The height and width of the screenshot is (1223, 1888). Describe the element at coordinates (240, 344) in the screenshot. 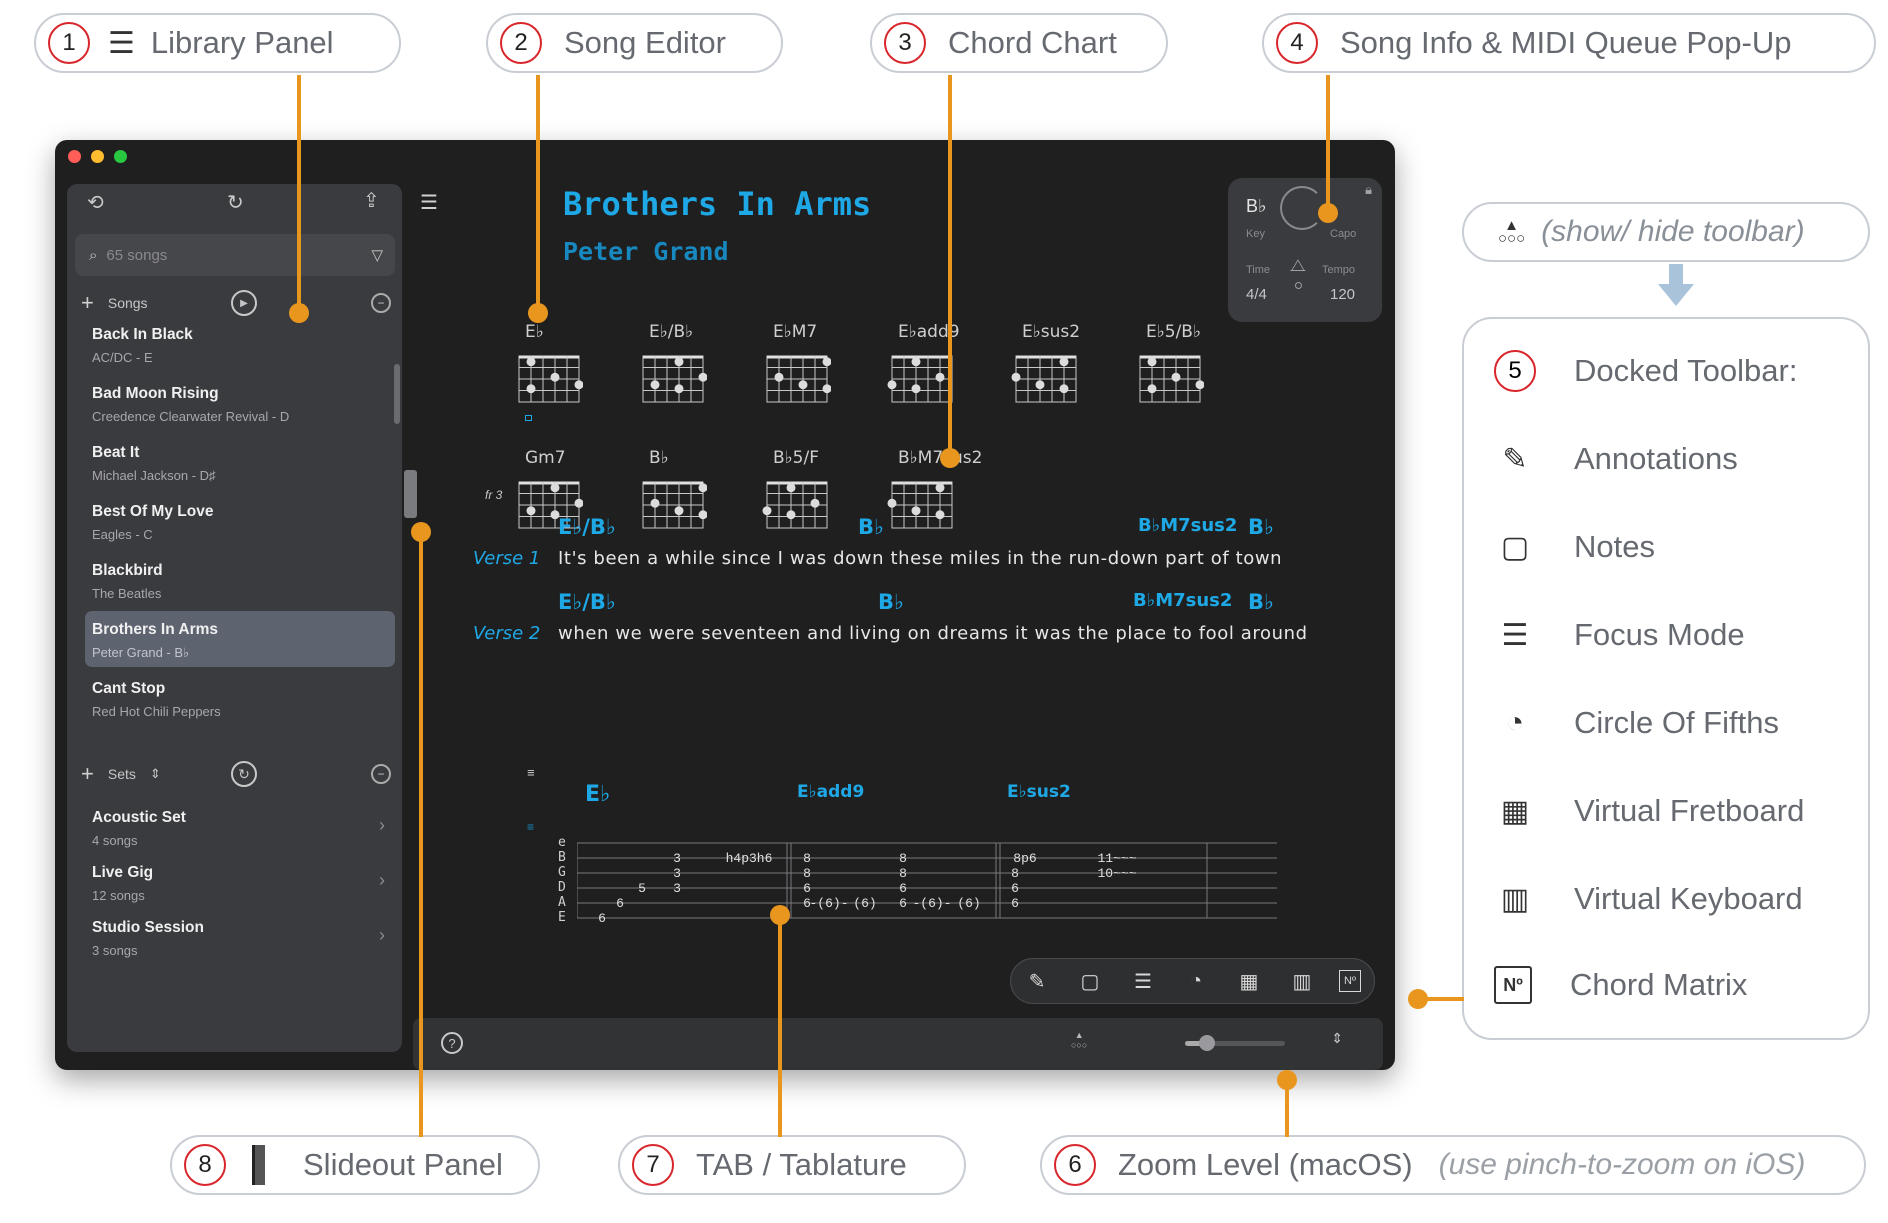

I see `song-list-item: Back In Black AC/DC - E` at that location.